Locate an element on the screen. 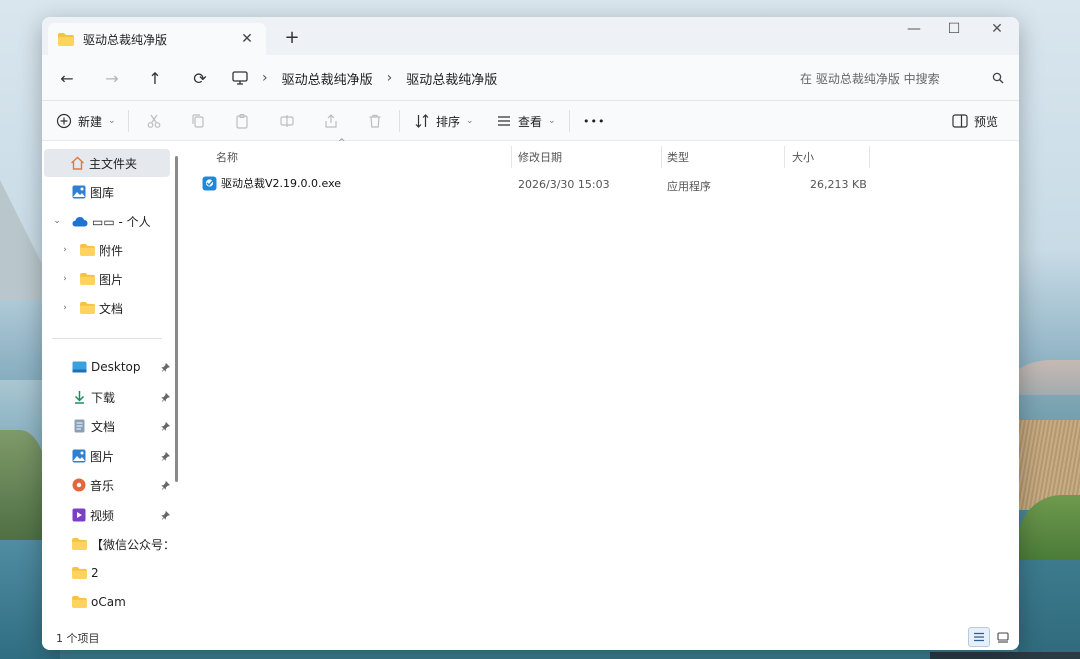 The height and width of the screenshot is (659, 1080). sidebar-item-label: 【微信公众号： is located at coordinates (131, 544).